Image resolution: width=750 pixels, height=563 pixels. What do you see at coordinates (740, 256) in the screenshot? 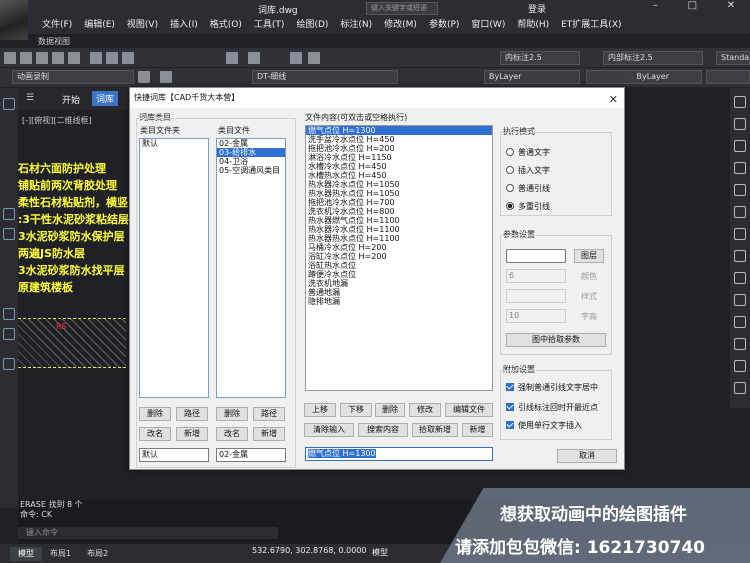
I see `scale-icon` at bounding box center [740, 256].